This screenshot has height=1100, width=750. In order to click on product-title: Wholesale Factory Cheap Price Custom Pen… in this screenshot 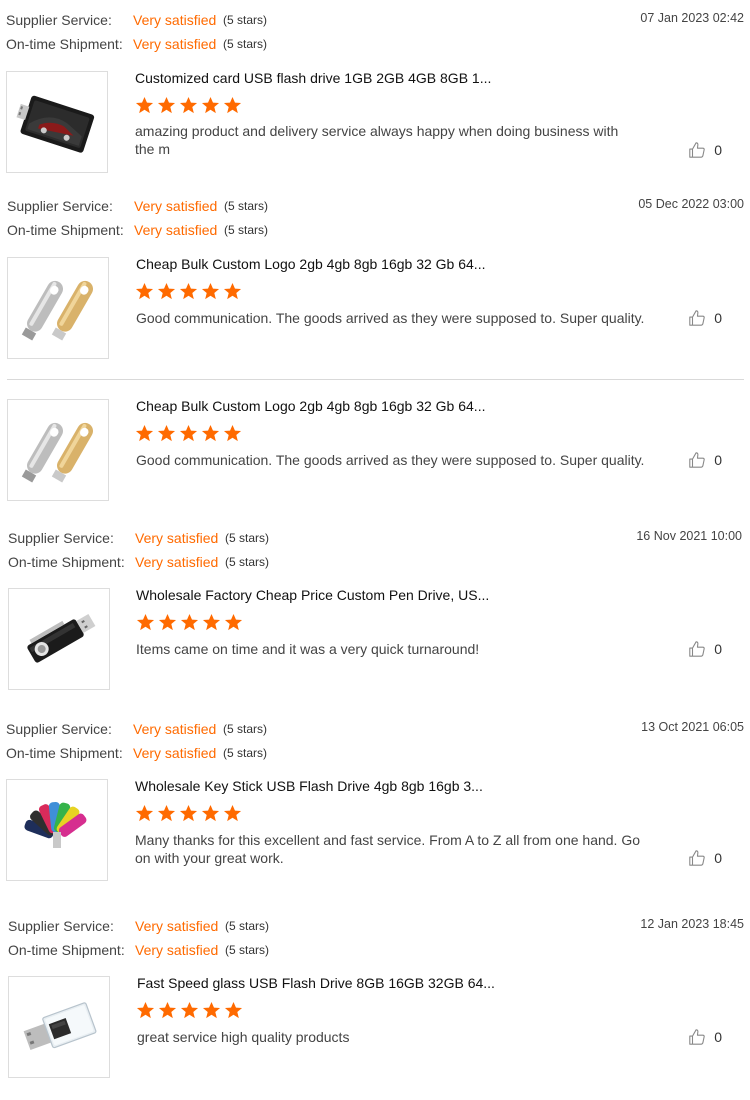, I will do `click(312, 595)`.